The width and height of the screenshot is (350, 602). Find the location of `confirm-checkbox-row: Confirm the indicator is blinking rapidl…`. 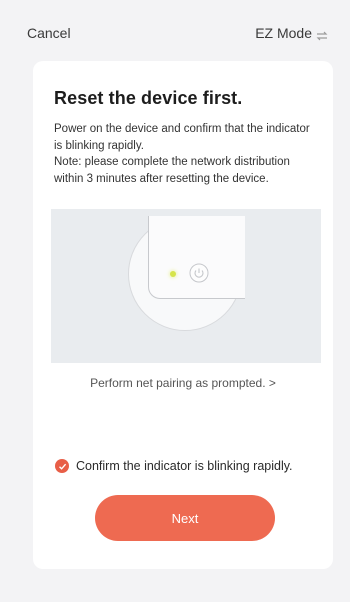

confirm-checkbox-row: Confirm the indicator is blinking rapidl… is located at coordinates (174, 466).